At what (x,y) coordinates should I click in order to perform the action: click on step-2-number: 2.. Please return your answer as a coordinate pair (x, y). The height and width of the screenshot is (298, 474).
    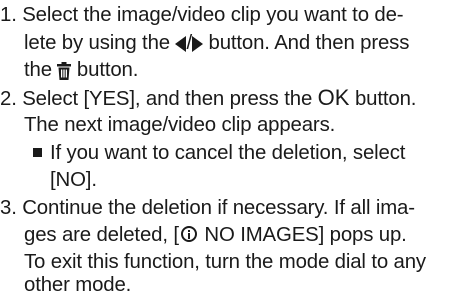
    Looking at the image, I should click on (8, 99).